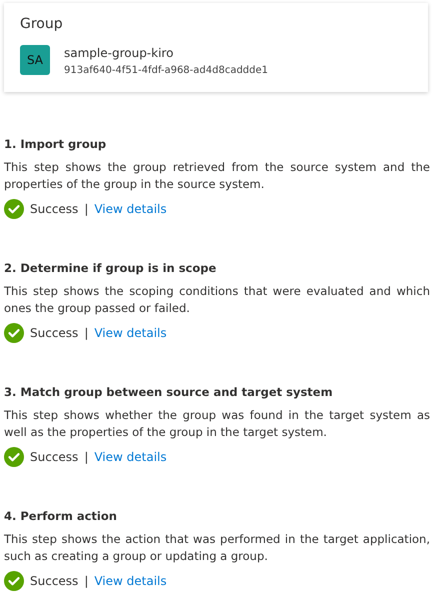  What do you see at coordinates (217, 300) in the screenshot?
I see `step-description: This step shows the scoping conditions that were evaluated and which ones the group passed or failed.` at bounding box center [217, 300].